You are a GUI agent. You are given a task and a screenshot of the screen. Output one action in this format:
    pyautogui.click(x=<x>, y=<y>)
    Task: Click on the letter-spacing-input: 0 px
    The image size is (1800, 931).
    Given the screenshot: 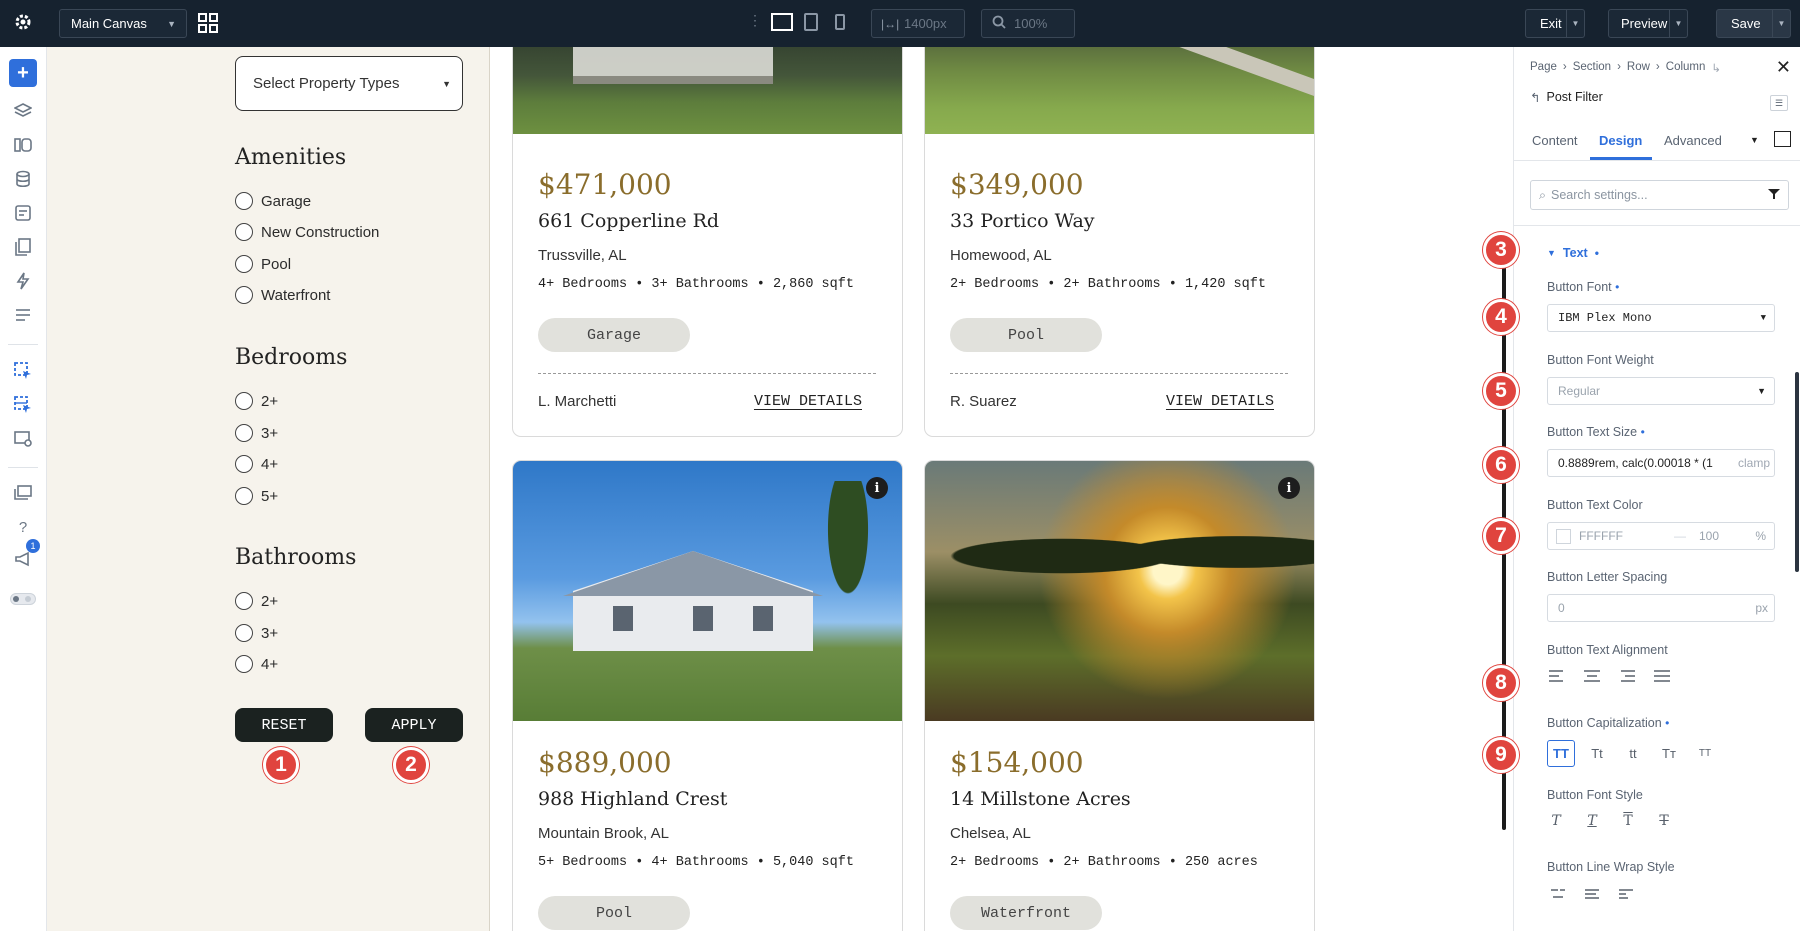 What is the action you would take?
    pyautogui.click(x=1661, y=608)
    